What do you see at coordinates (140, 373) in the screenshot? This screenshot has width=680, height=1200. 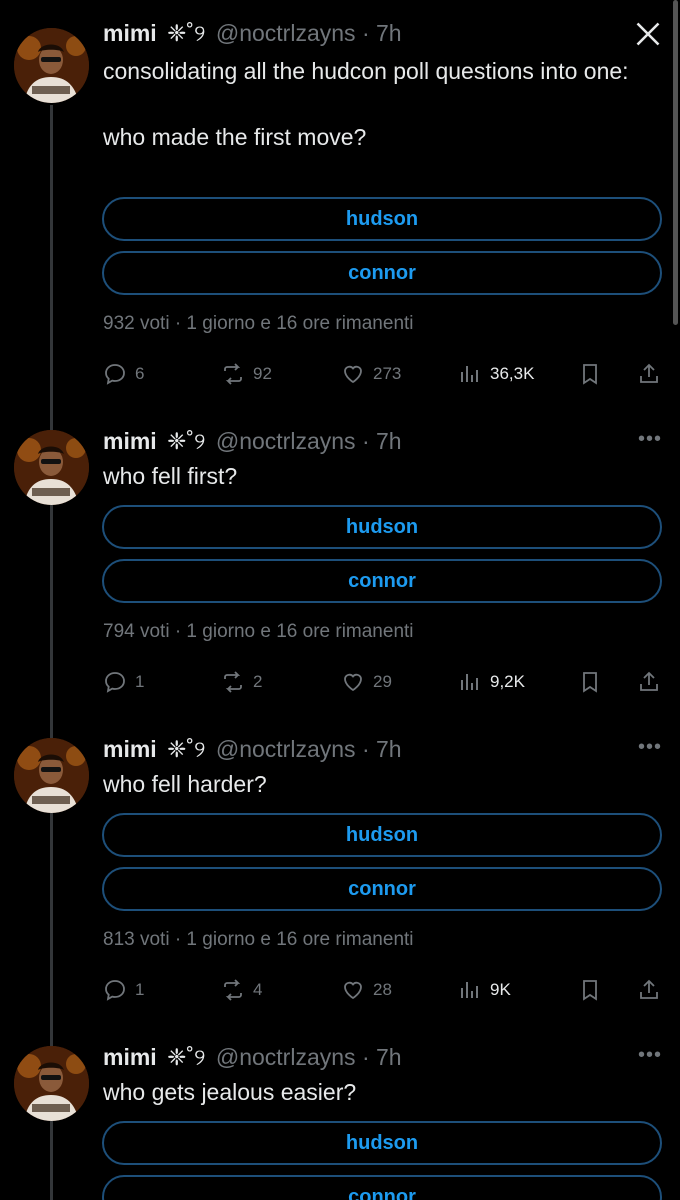 I see `reply-count: 6` at bounding box center [140, 373].